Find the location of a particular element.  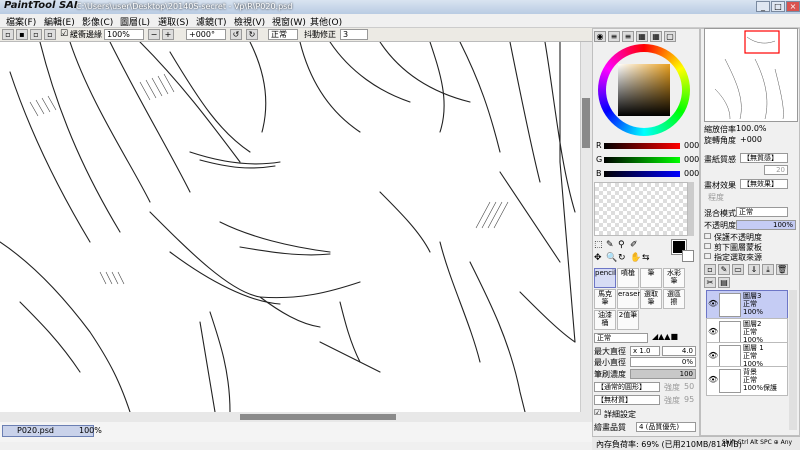

menu-edit: 編輯(E) is located at coordinates (59, 21).